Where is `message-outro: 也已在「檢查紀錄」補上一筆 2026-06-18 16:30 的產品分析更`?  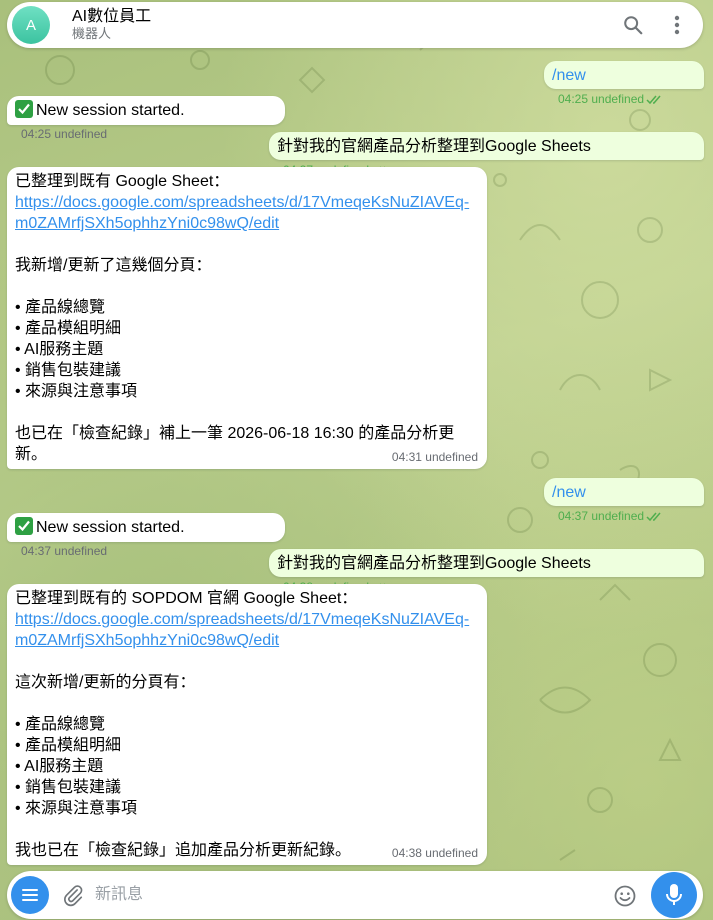
message-outro: 也已在「檢查紀錄」補上一筆 2026-06-18 16:30 的產品分析更 is located at coordinates (235, 433).